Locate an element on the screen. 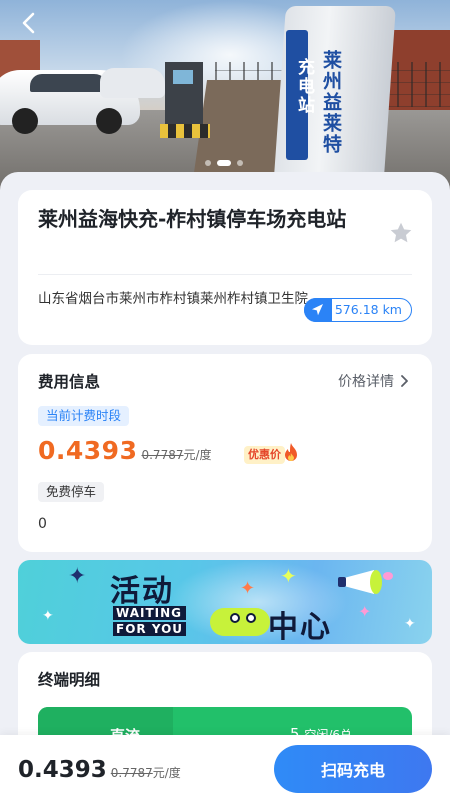 This screenshot has width=450, height=800. price-detail-link: 价格详情 is located at coordinates (375, 381).